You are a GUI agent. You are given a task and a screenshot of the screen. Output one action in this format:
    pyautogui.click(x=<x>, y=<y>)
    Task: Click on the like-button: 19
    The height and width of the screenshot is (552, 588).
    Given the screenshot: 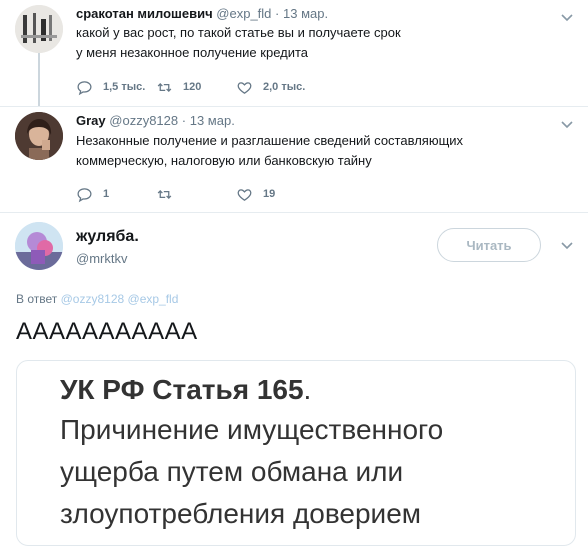 What is the action you would take?
    pyautogui.click(x=255, y=194)
    